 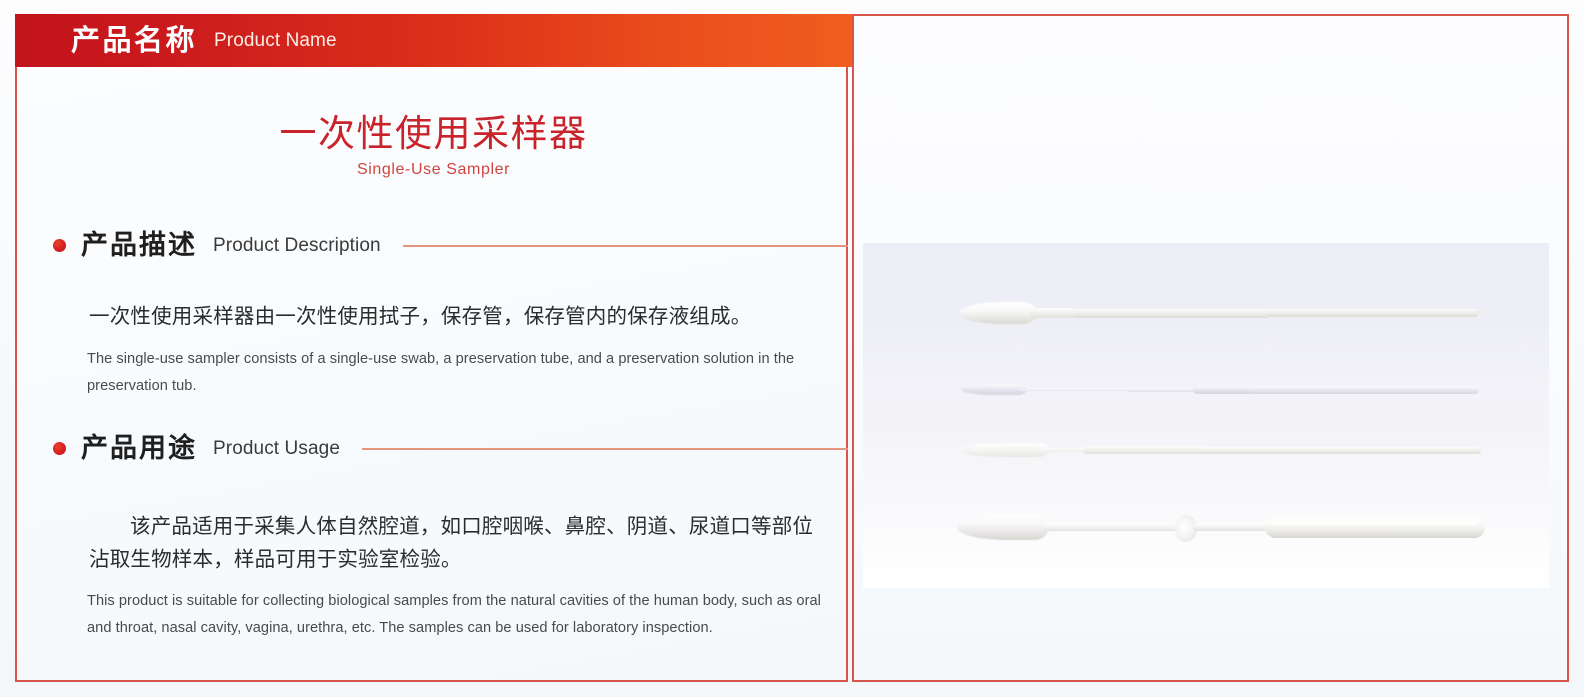 What do you see at coordinates (1375, 527) in the screenshot?
I see `swab-handle` at bounding box center [1375, 527].